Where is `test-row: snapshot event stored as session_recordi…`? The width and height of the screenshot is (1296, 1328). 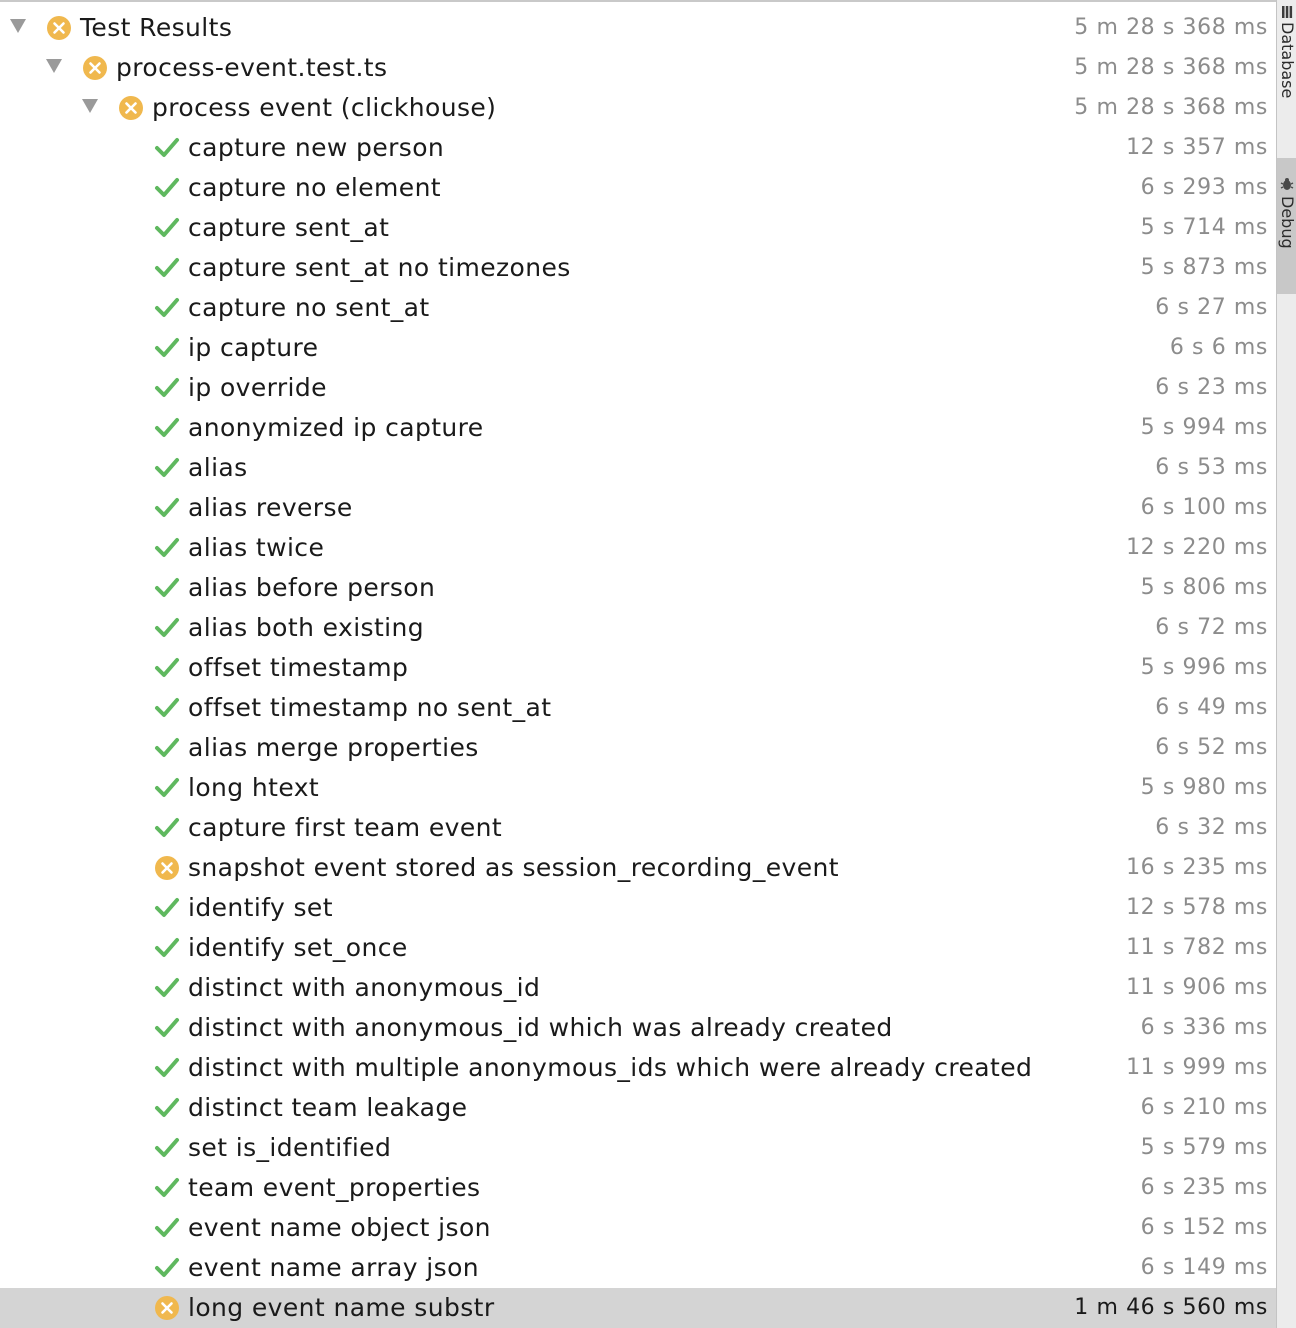
test-row: snapshot event stored as session_recordi… is located at coordinates (638, 868).